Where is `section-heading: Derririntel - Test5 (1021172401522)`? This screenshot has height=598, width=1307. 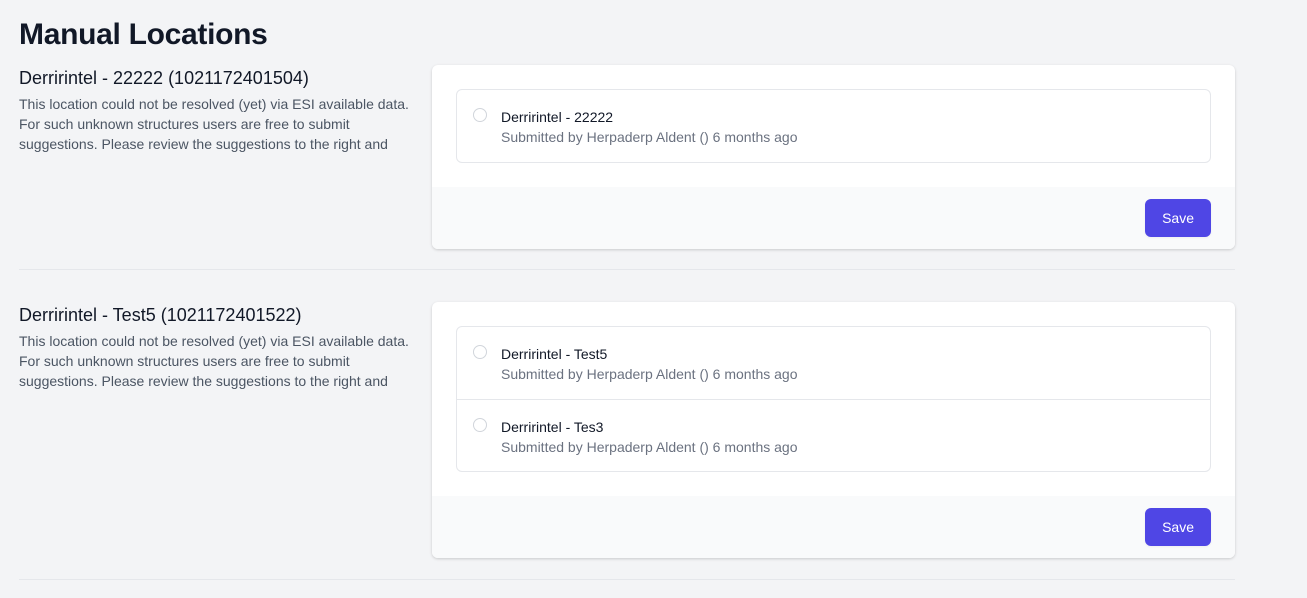 section-heading: Derririntel - Test5 (1021172401522) is located at coordinates (160, 315).